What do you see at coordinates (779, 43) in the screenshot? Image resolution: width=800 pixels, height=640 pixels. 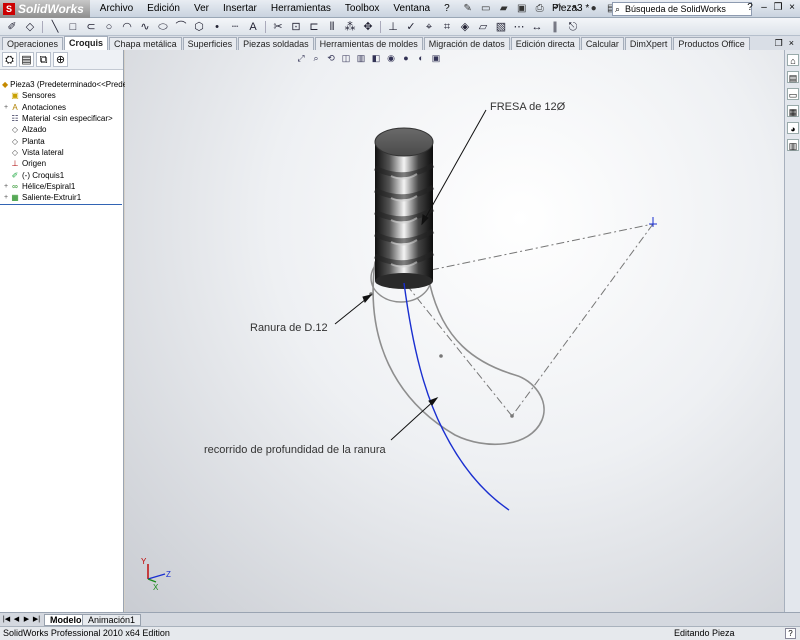 I see `restore-doc-icon: ❐` at bounding box center [779, 43].